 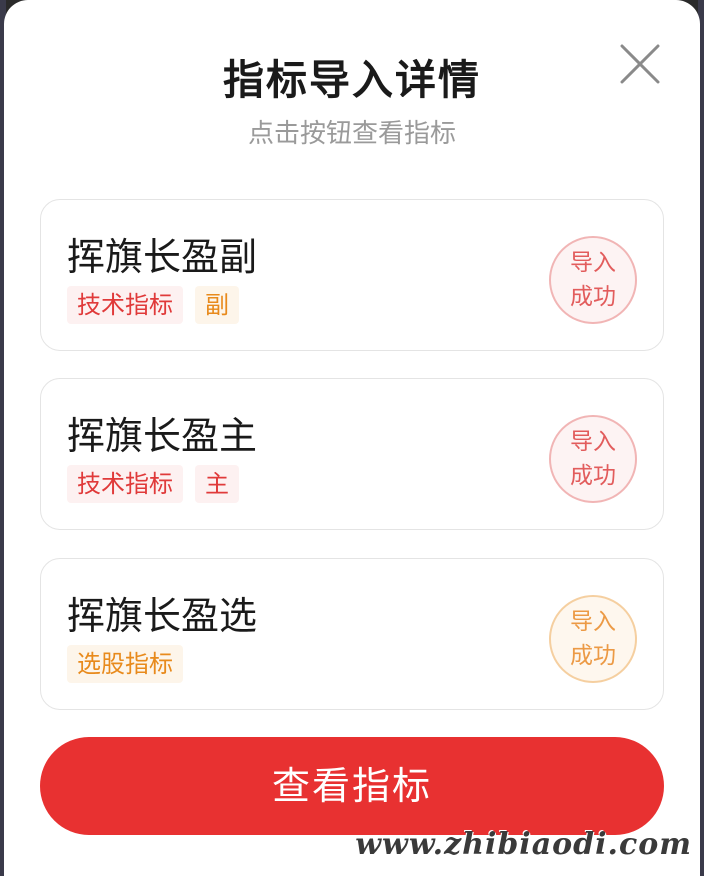 I want to click on close-button, so click(x=640, y=64).